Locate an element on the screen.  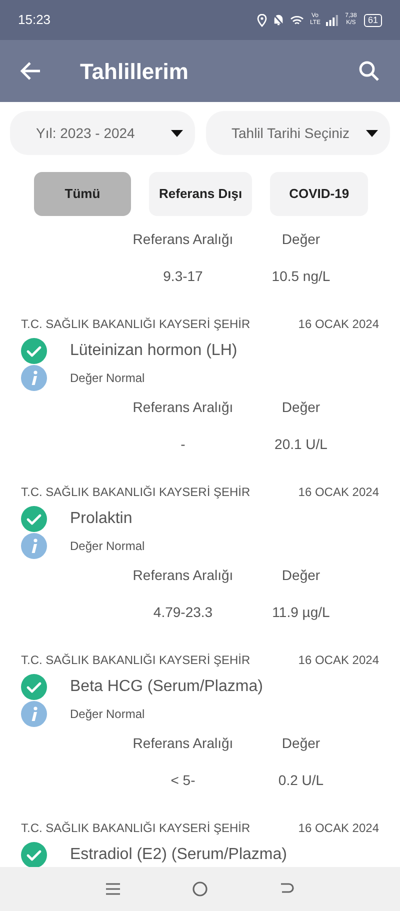
back-arrow-icon is located at coordinates (31, 71).